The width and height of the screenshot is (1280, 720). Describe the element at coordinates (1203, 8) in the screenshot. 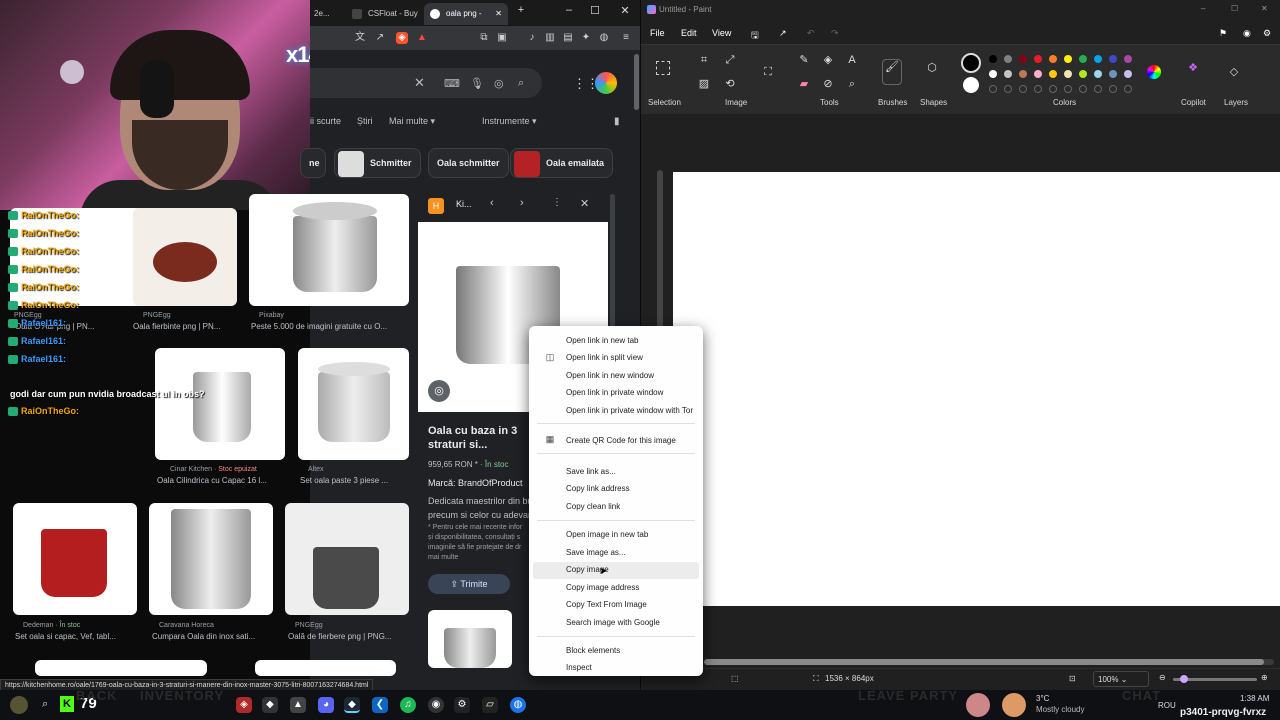

I see `paint-minimize-icon: –` at that location.